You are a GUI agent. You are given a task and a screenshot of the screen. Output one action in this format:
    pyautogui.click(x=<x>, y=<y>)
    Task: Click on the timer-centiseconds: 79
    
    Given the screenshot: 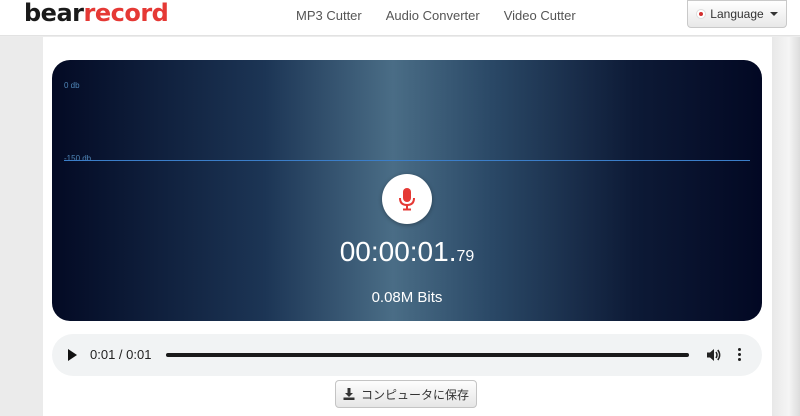 What is the action you would take?
    pyautogui.click(x=465, y=256)
    